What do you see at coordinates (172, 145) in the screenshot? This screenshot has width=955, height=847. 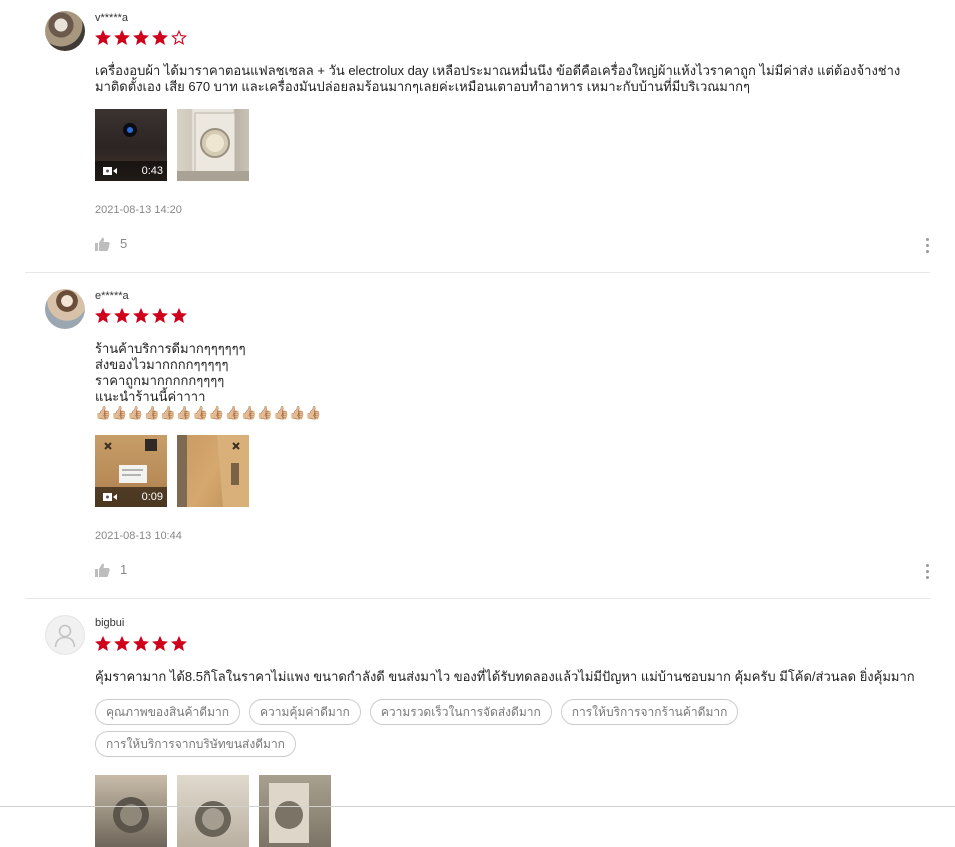 I see `review-media: 0:43` at bounding box center [172, 145].